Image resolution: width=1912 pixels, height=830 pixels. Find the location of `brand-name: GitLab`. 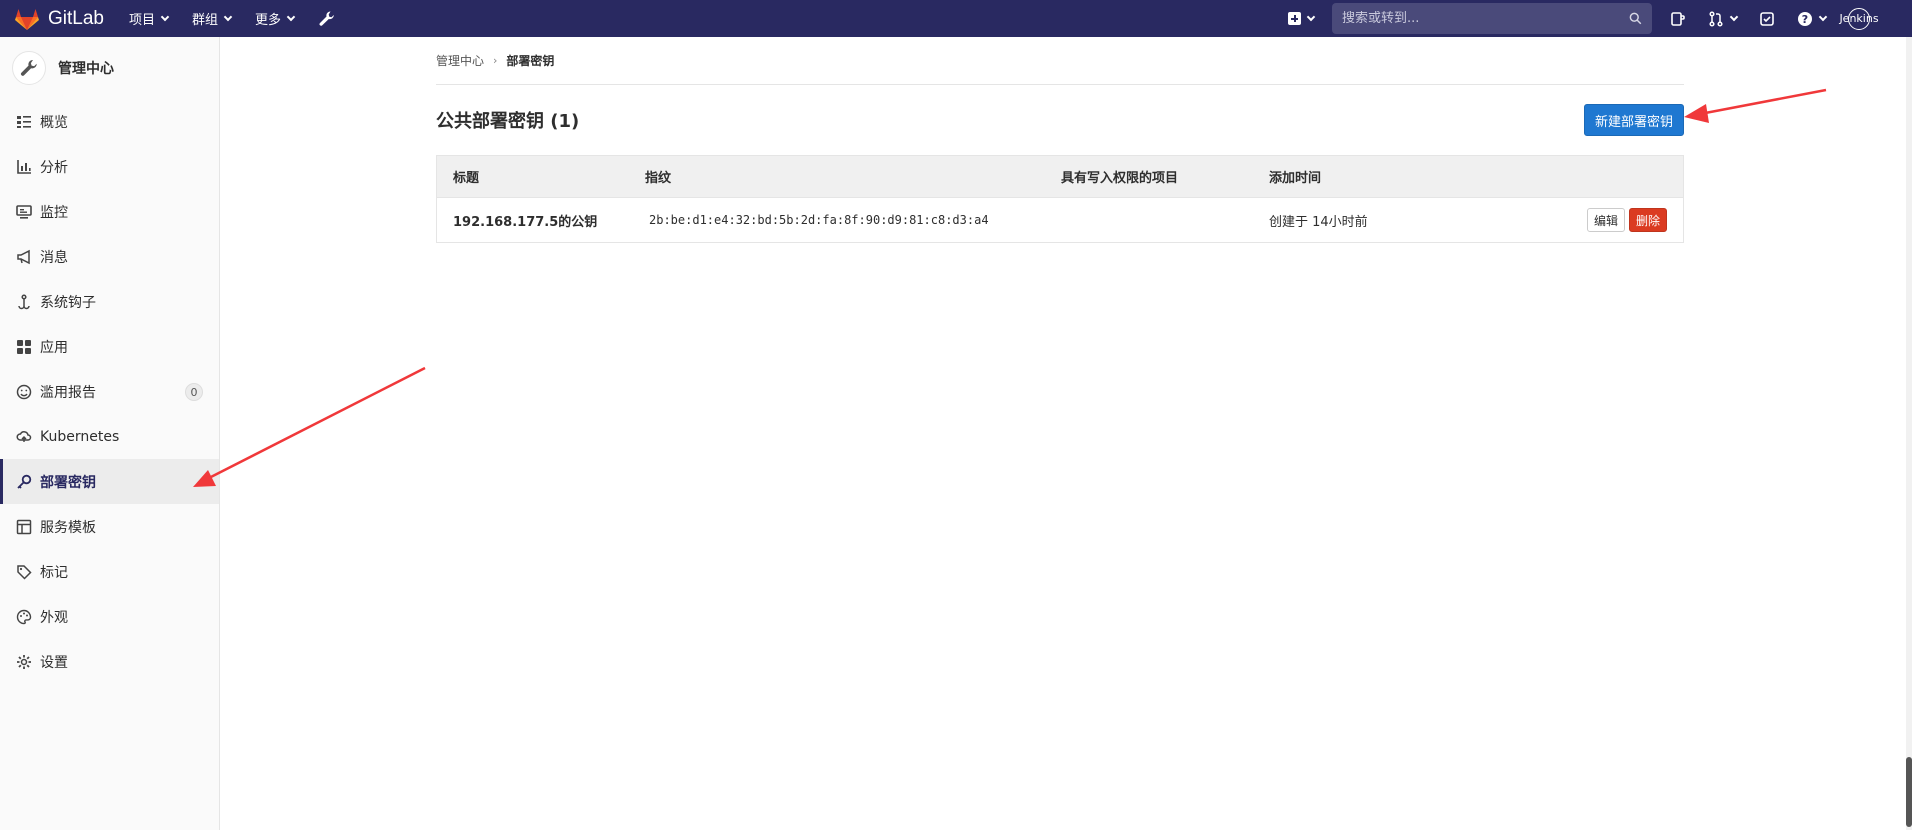

brand-name: GitLab is located at coordinates (76, 18).